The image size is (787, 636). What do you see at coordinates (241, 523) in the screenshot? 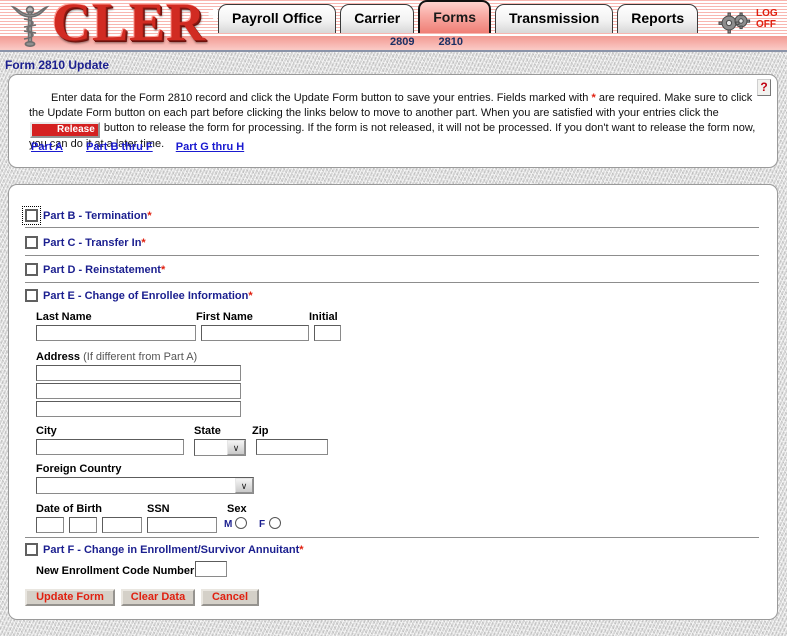
I see `sex-male-radio` at bounding box center [241, 523].